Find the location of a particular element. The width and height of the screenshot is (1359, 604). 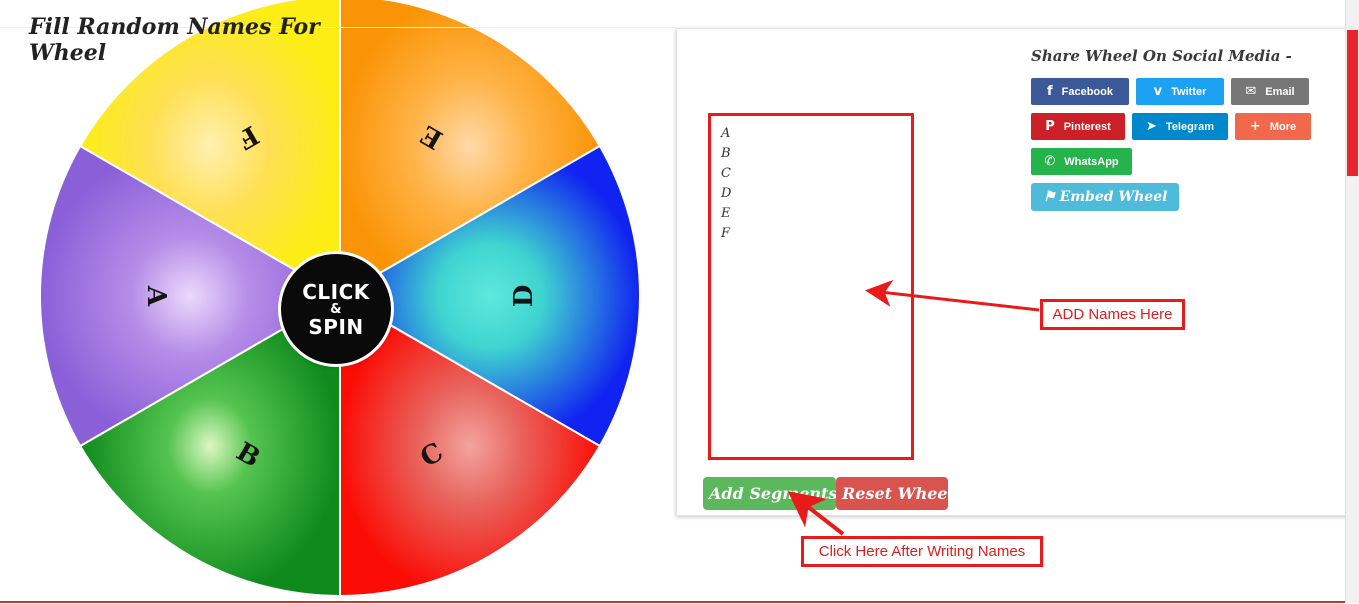

share-more-label: More is located at coordinates (1283, 126).